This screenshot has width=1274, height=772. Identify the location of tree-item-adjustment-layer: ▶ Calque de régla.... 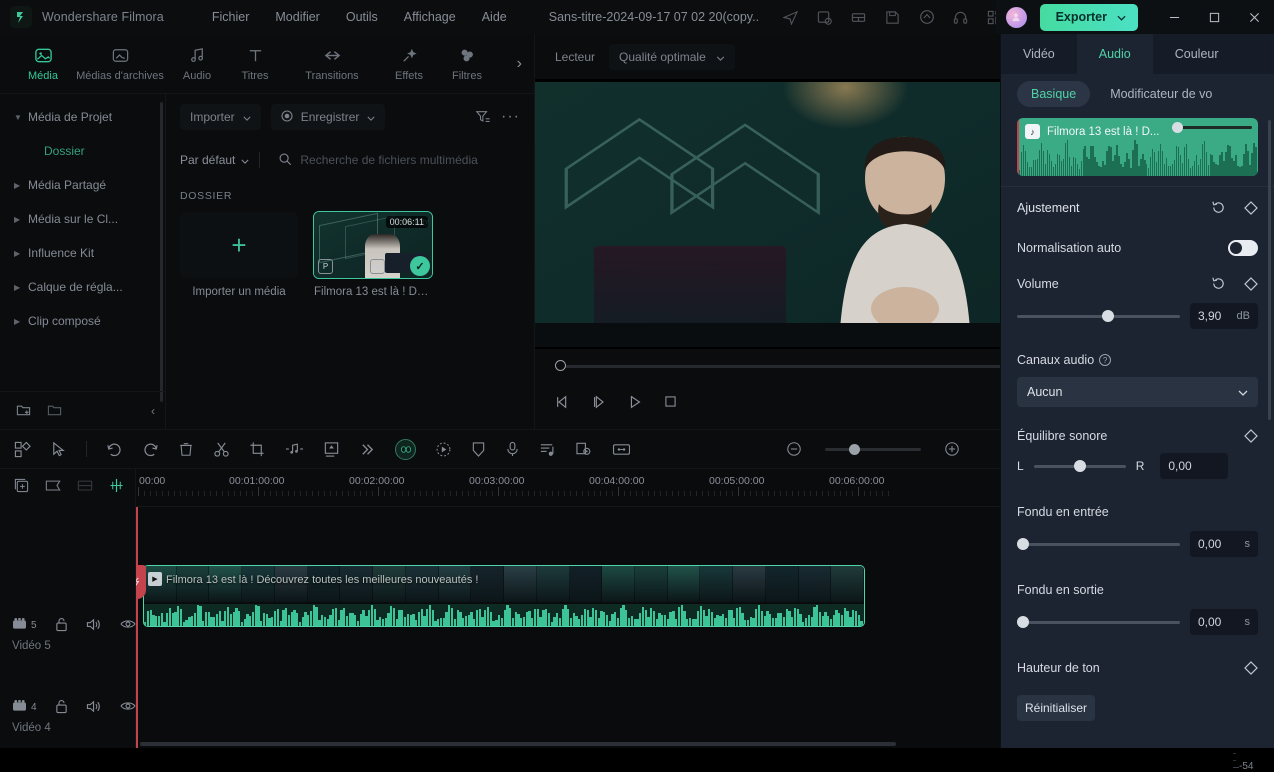
(82, 287).